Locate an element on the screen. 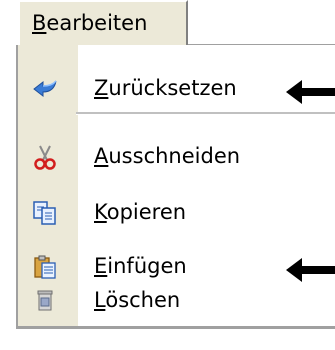 The width and height of the screenshot is (335, 350). paste-clipboard-icon is located at coordinates (45, 267).